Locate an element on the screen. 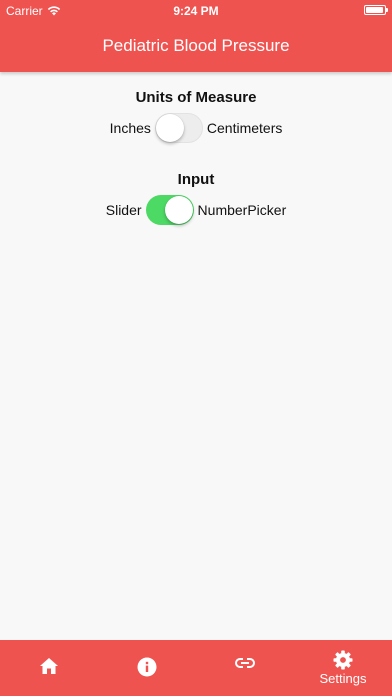  battery-icon is located at coordinates (376, 10).